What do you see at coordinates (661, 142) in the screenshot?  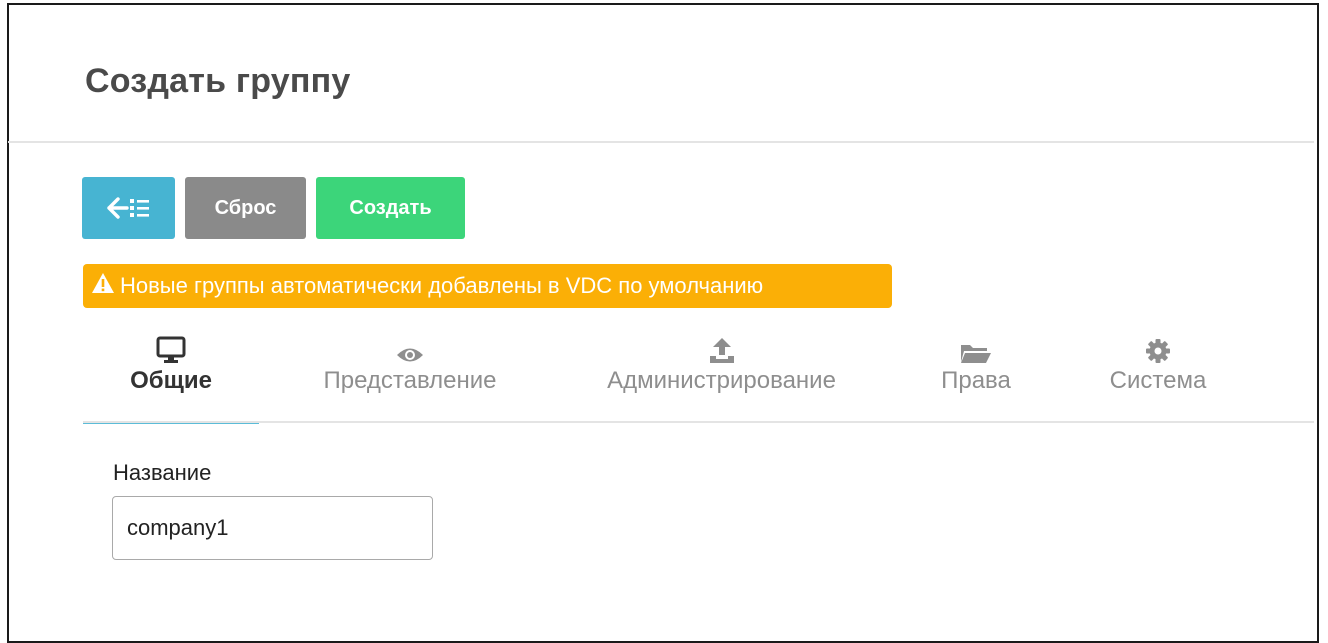 I see `title-divider` at bounding box center [661, 142].